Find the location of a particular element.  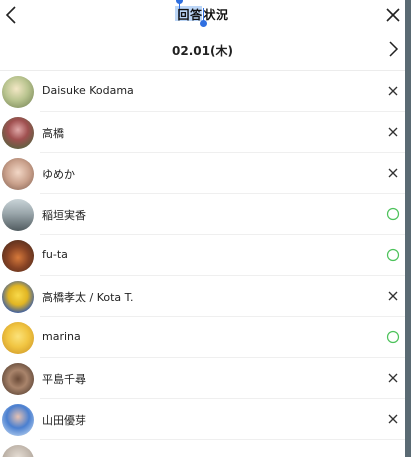

date-label: 02.01(木) is located at coordinates (202, 51).